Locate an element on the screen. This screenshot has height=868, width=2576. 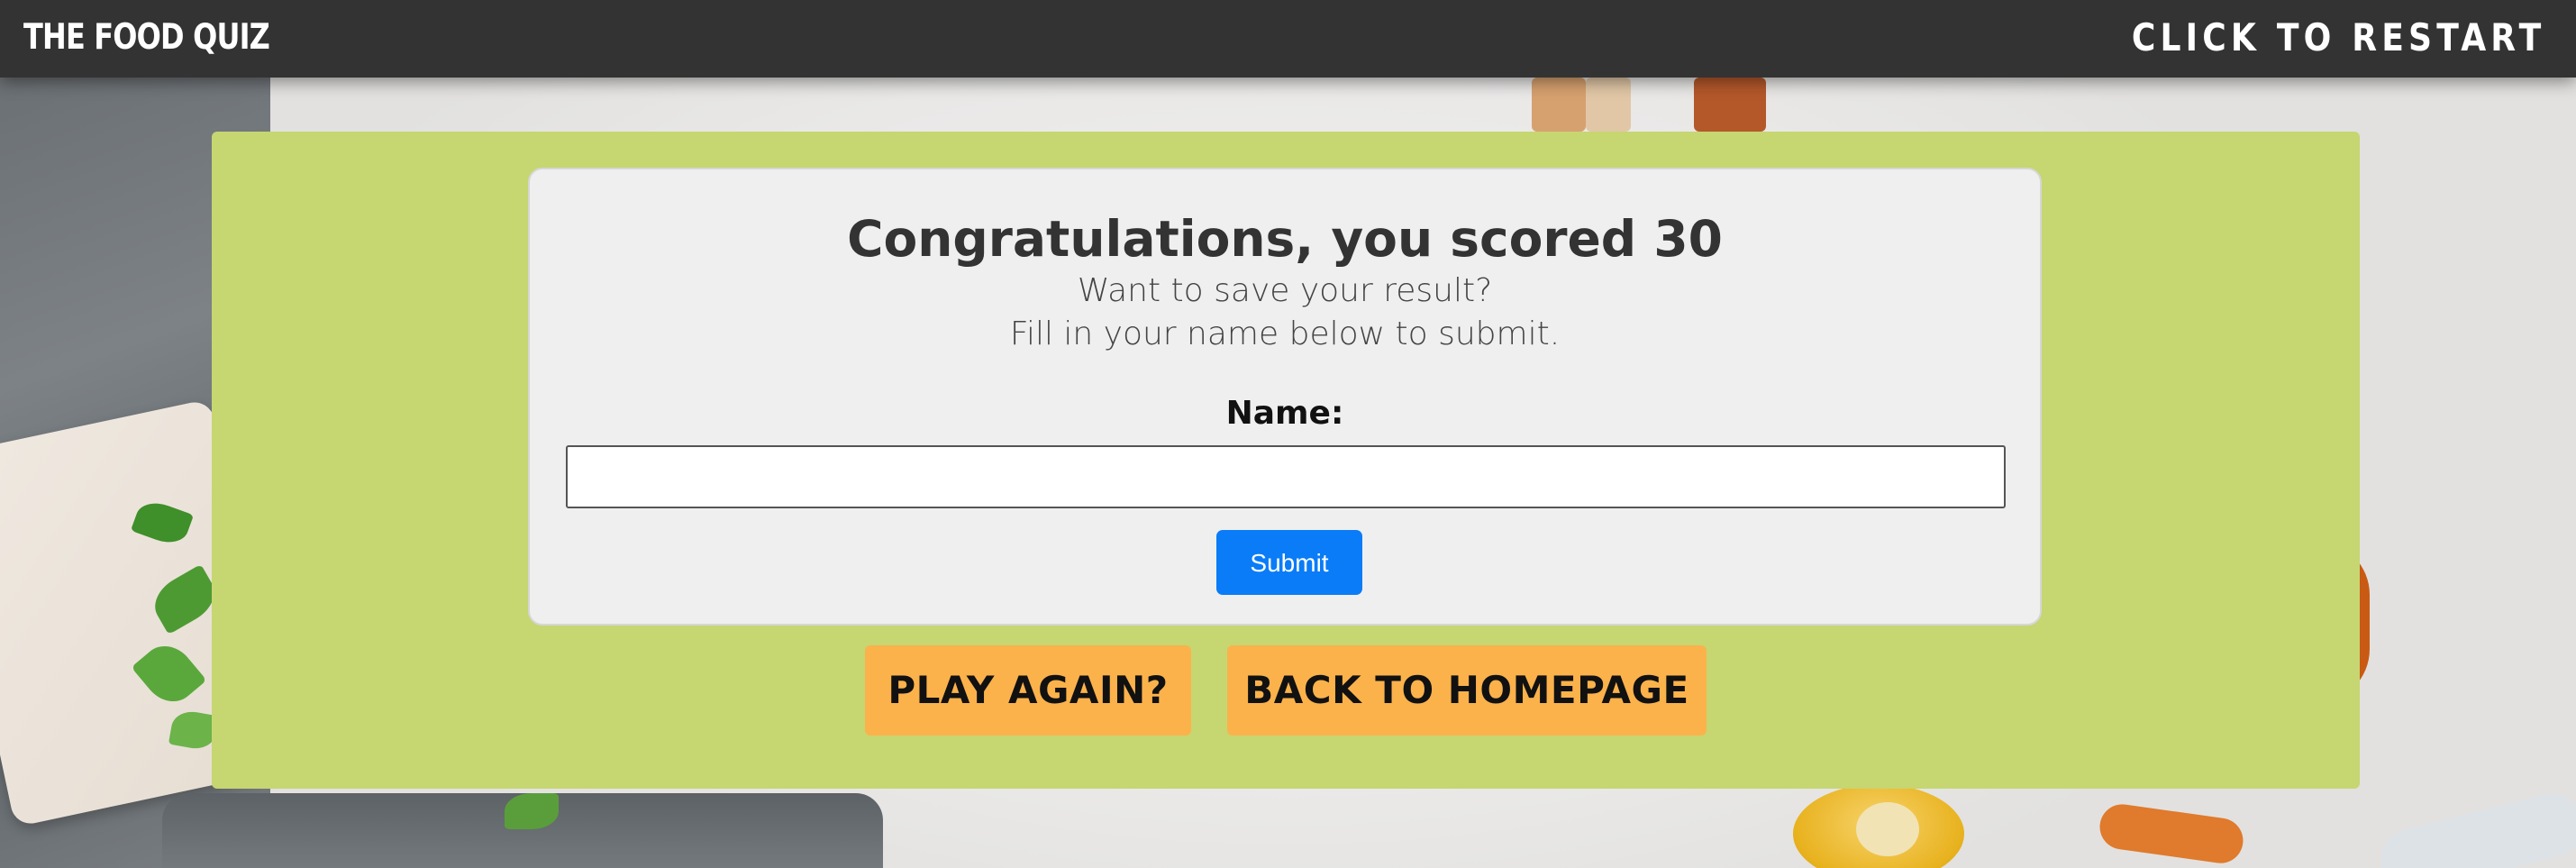
name-label: Name: is located at coordinates (1284, 413).